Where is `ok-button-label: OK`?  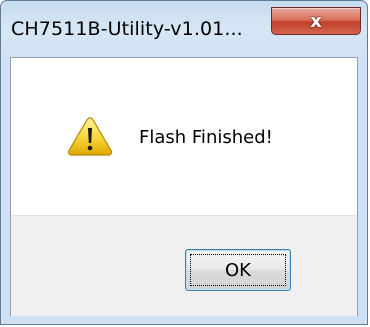 ok-button-label: OK is located at coordinates (238, 270).